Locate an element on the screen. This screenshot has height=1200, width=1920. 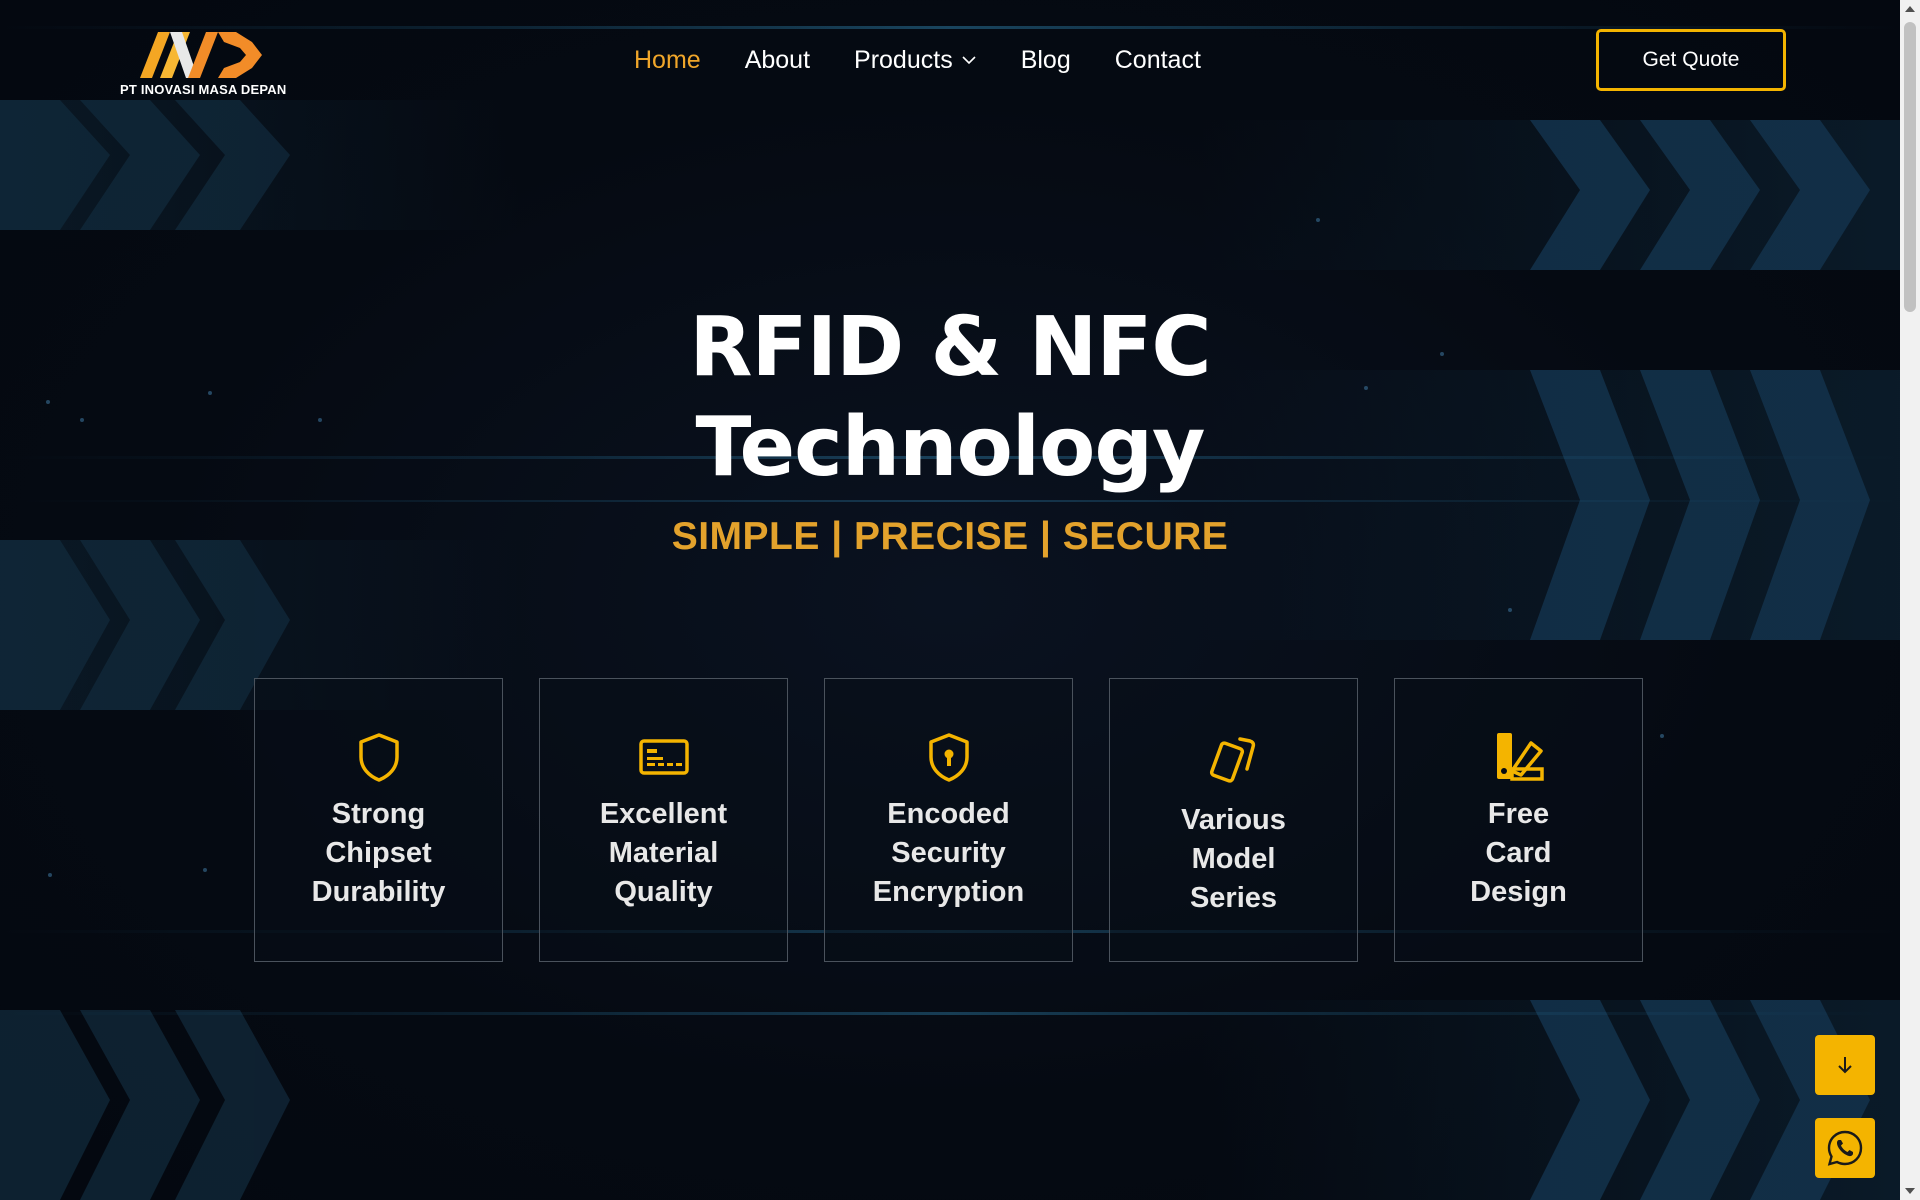
scroll-down-button is located at coordinates (1845, 1065).